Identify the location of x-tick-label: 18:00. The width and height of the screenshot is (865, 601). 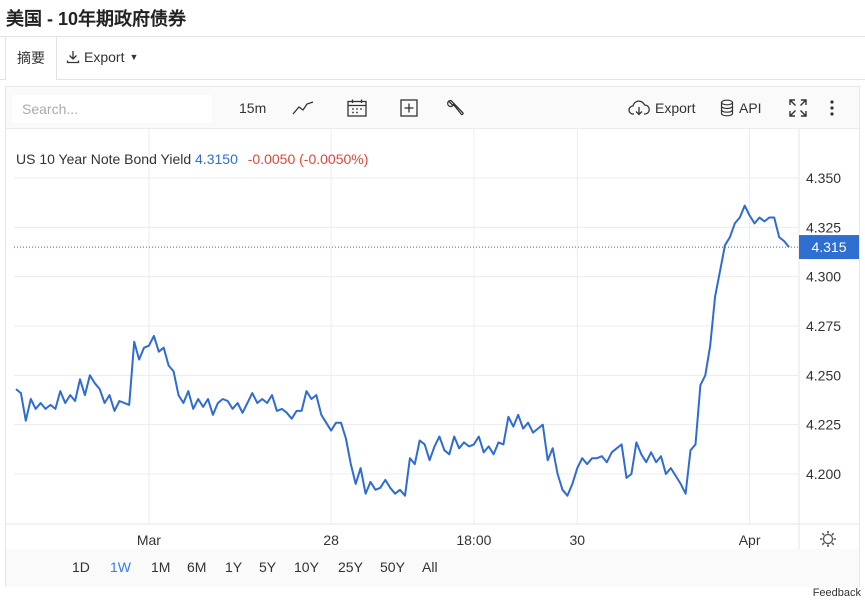
(473, 540).